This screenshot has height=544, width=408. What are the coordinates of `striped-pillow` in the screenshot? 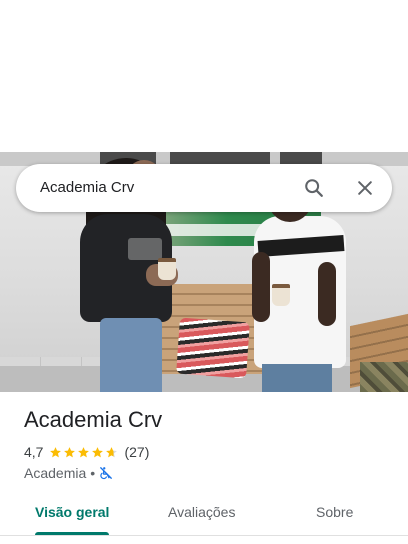 It's located at (213, 348).